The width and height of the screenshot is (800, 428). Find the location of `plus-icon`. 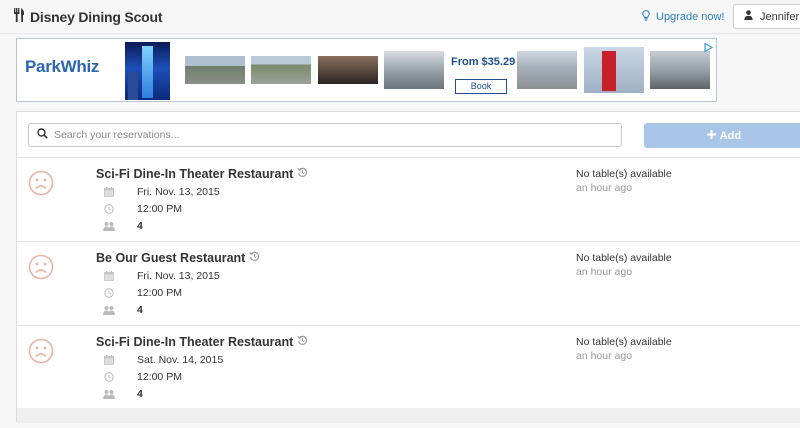

plus-icon is located at coordinates (711, 135).